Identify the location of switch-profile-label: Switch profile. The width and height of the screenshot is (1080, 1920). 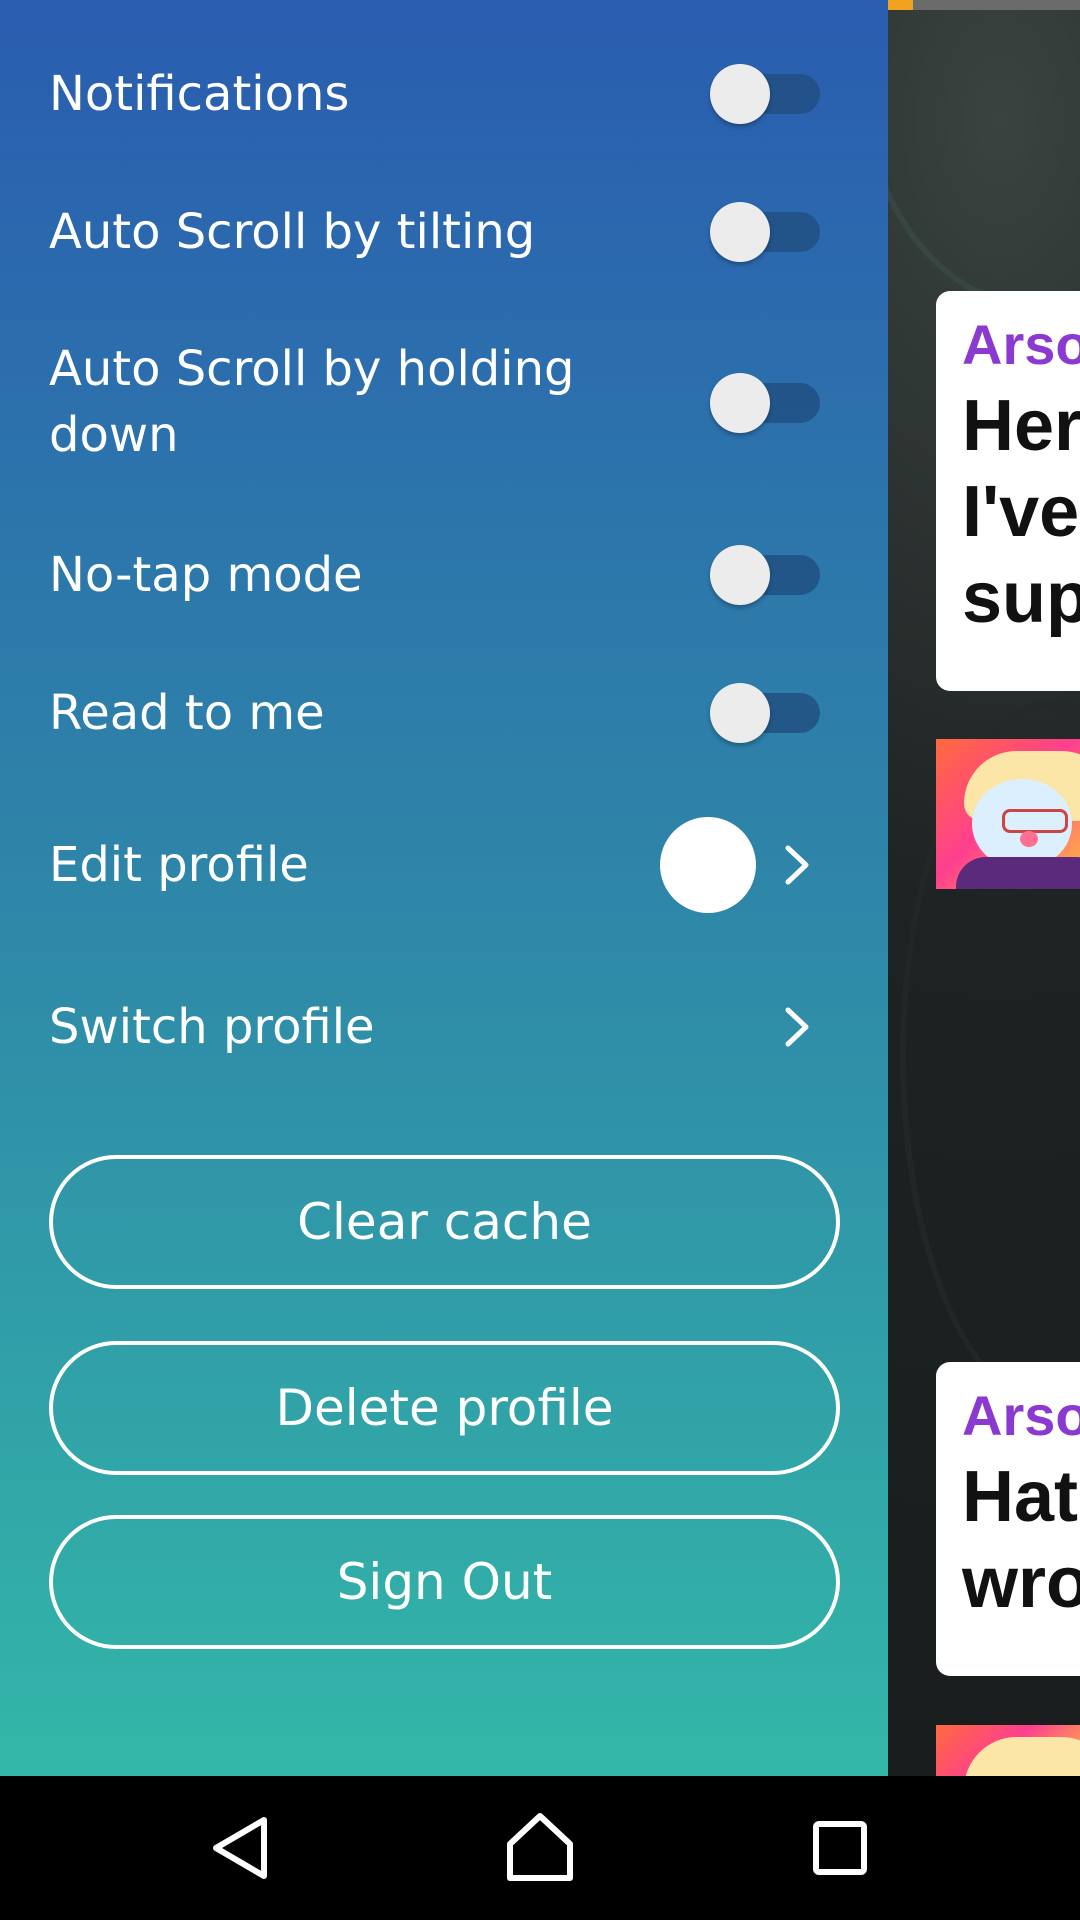
(212, 1027).